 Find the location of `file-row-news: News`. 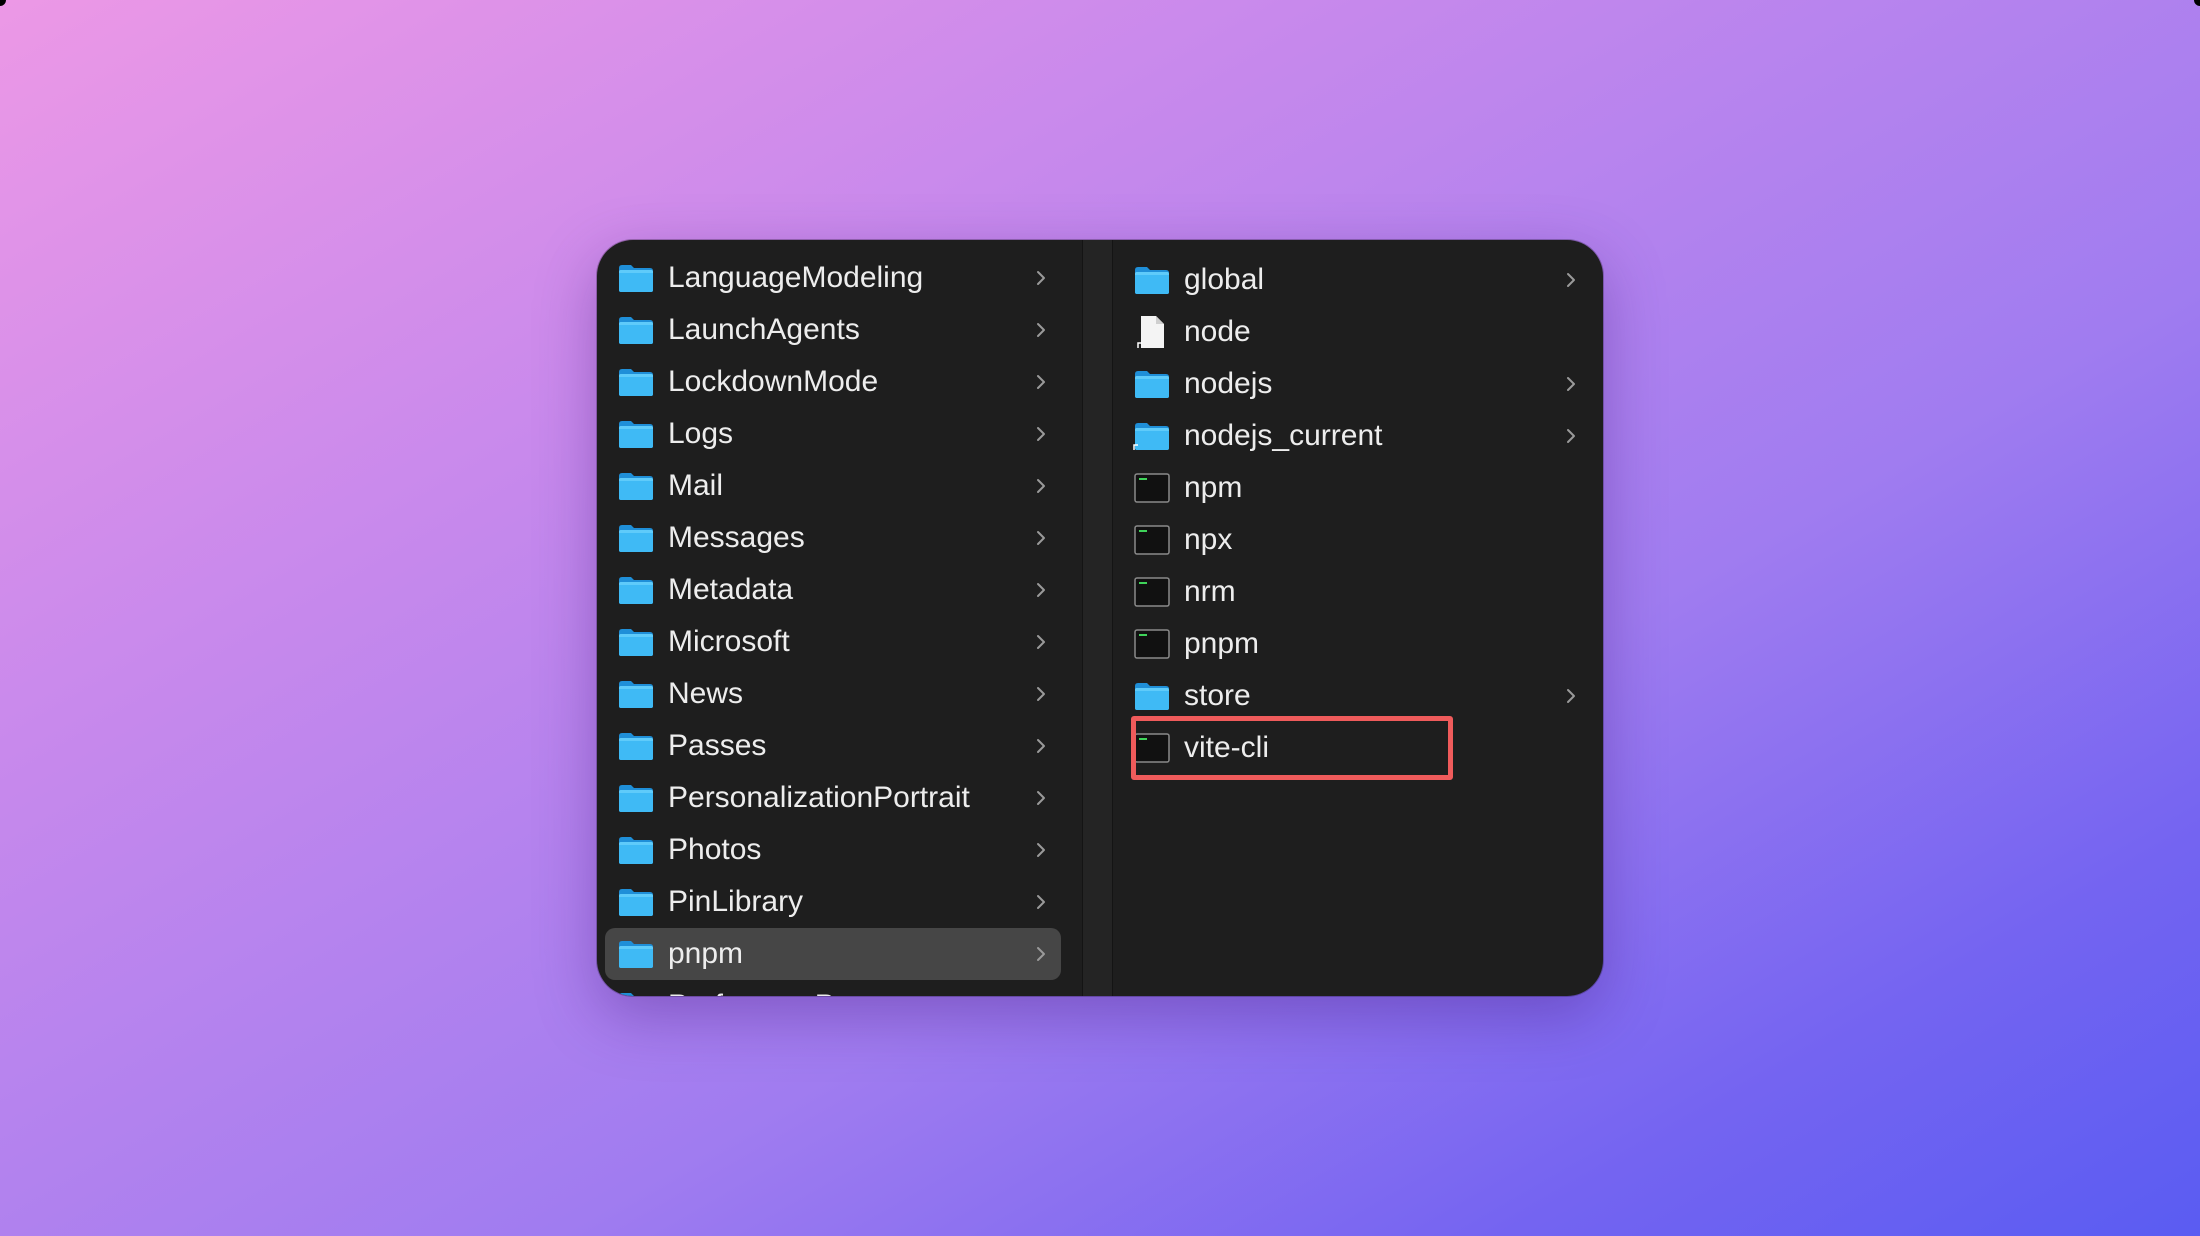

file-row-news: News is located at coordinates (833, 694).